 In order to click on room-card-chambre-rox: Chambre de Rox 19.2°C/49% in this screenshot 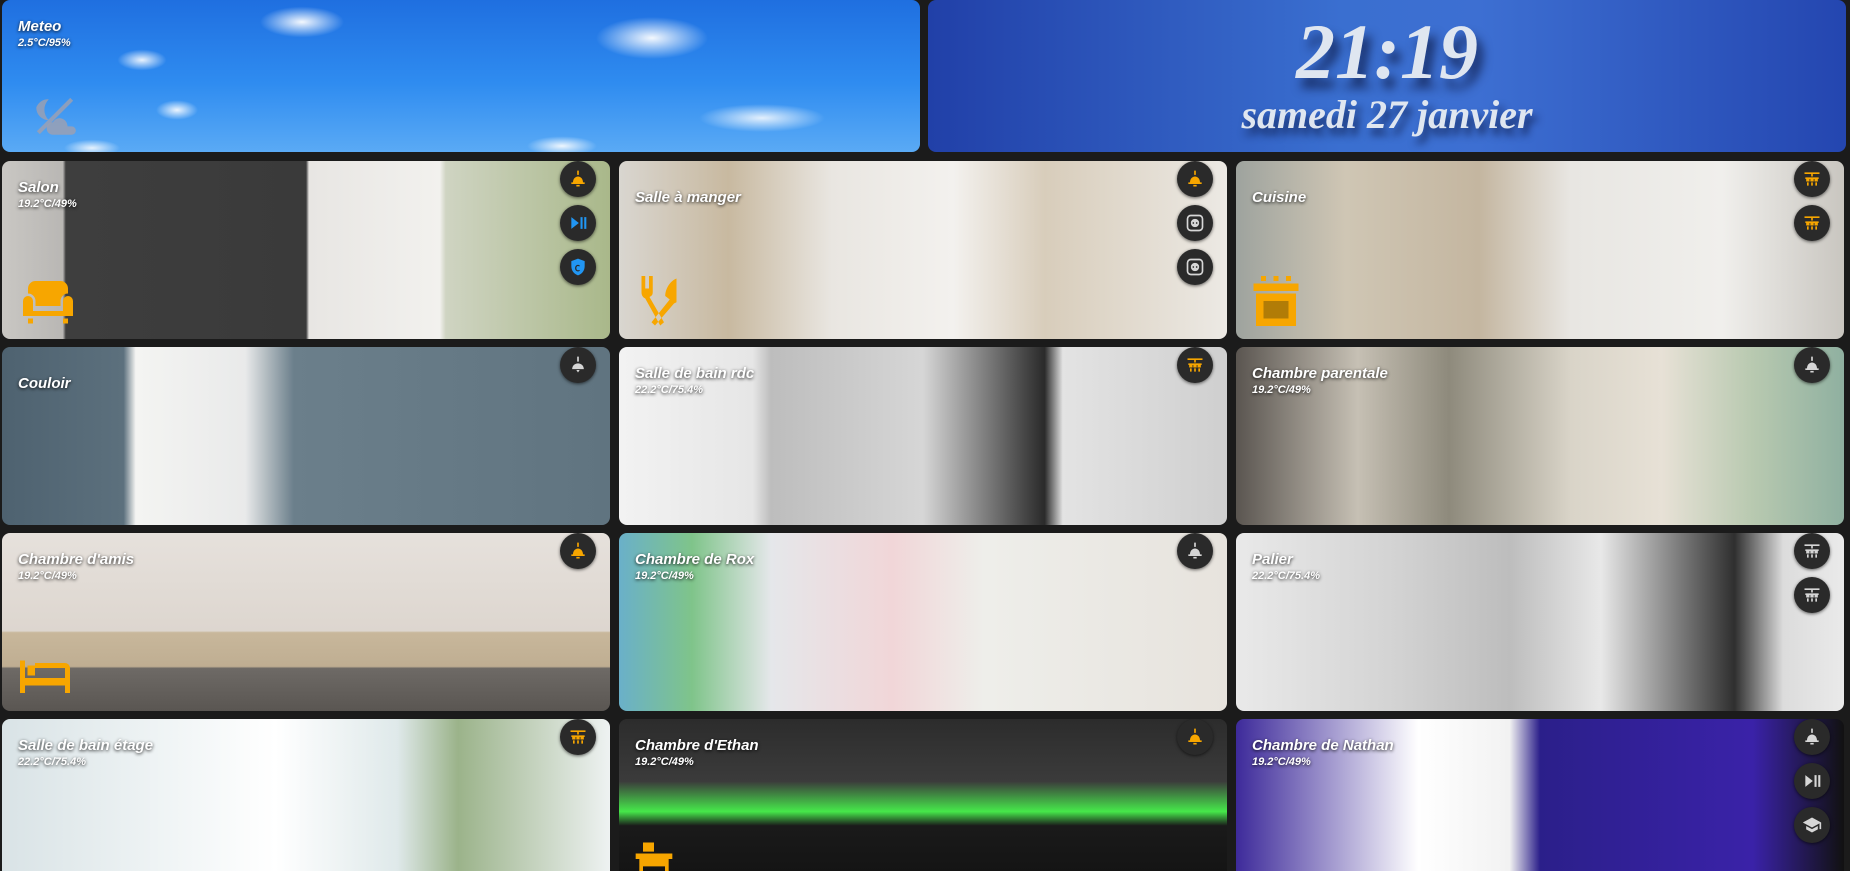, I will do `click(923, 622)`.